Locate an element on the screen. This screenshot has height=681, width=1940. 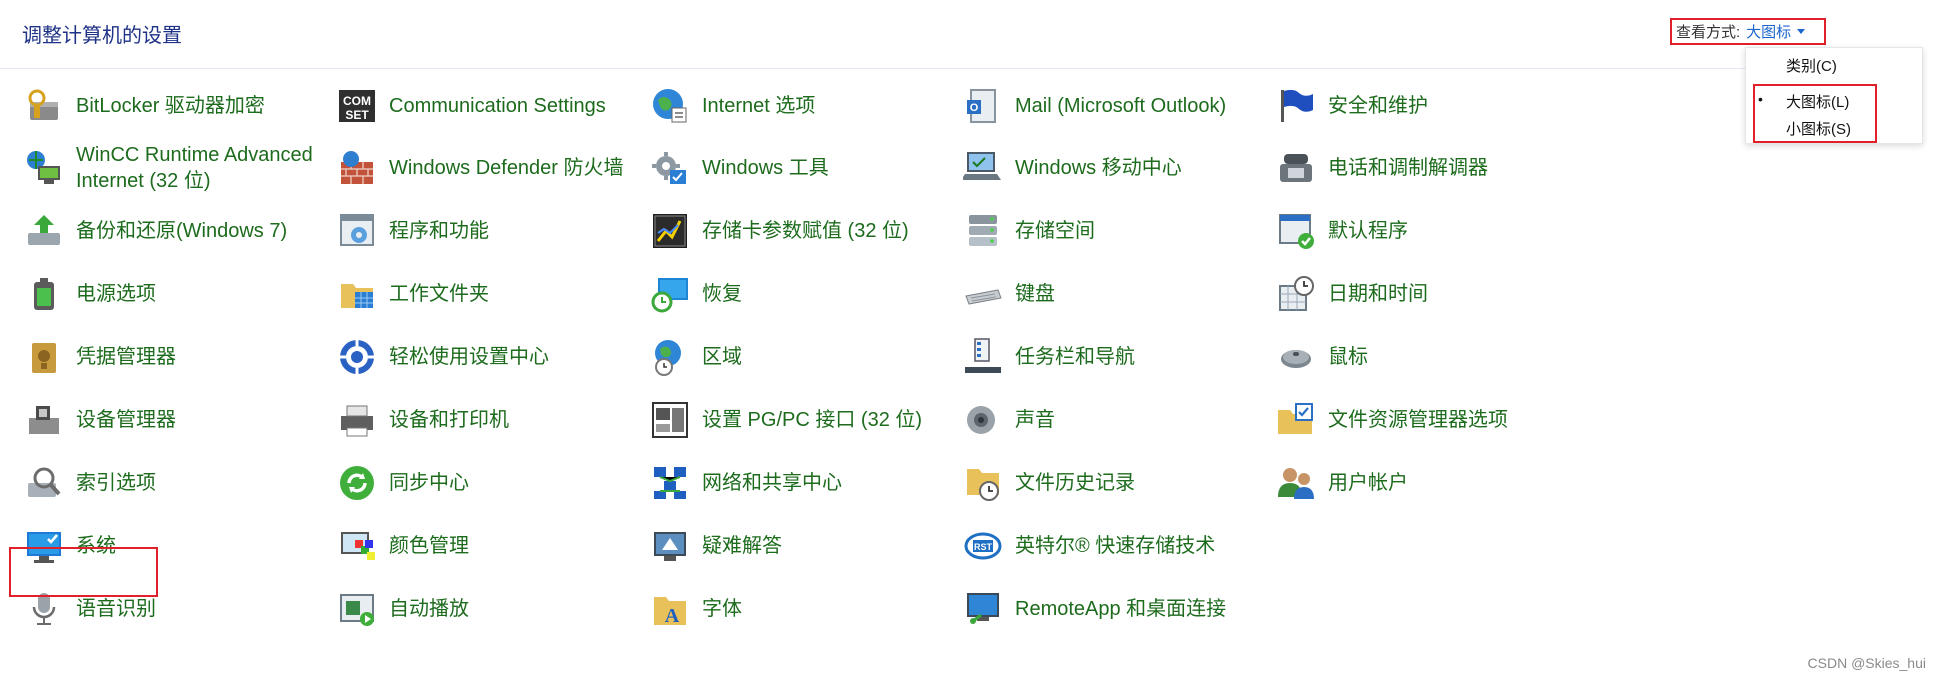
control-panel-item: Internet 选项 is located at coordinates (731, 106).